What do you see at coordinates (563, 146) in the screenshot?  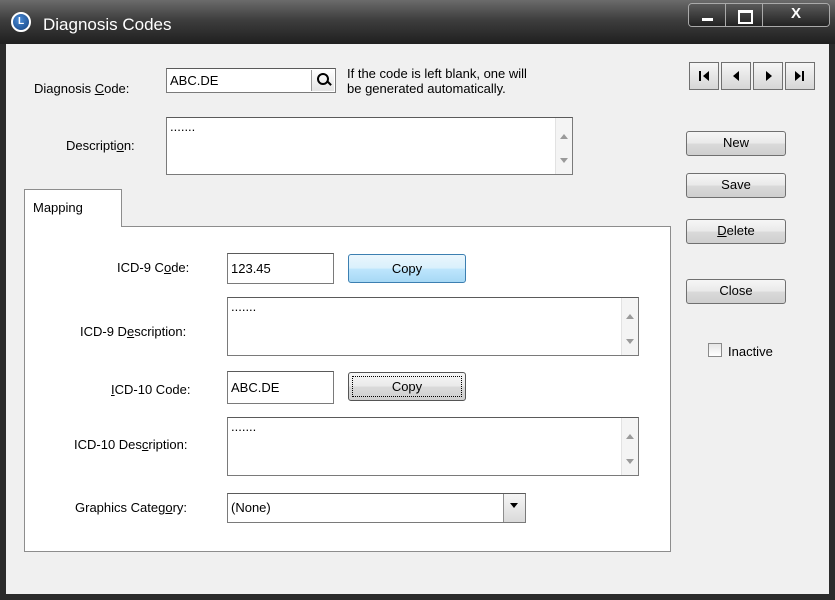 I see `description-scrollbar` at bounding box center [563, 146].